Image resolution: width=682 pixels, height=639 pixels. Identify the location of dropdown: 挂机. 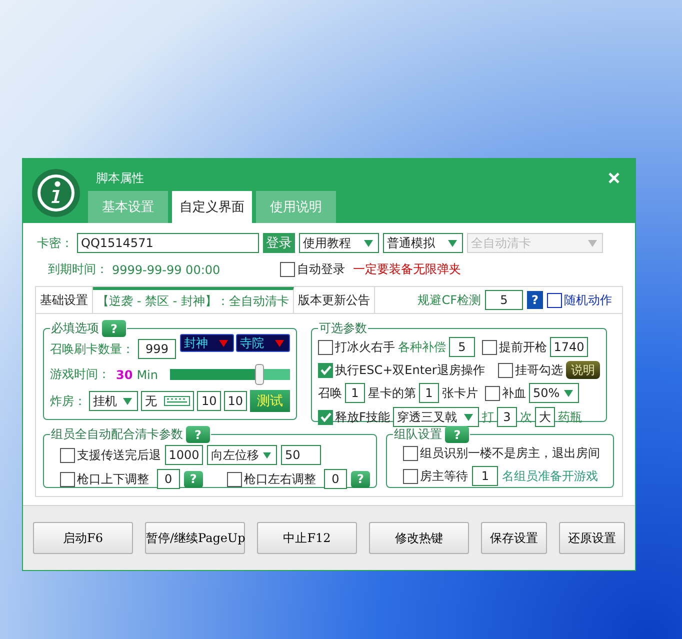
(113, 401).